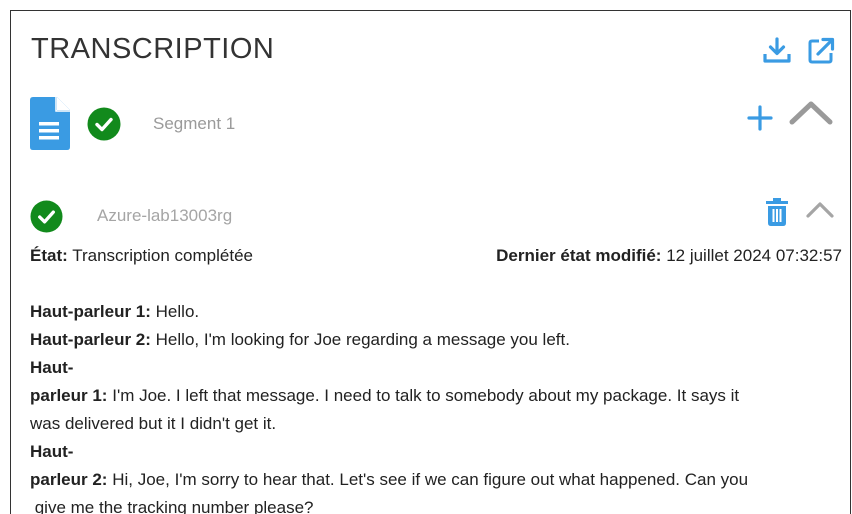  What do you see at coordinates (162, 255) in the screenshot?
I see `state-value: Transcription complétée` at bounding box center [162, 255].